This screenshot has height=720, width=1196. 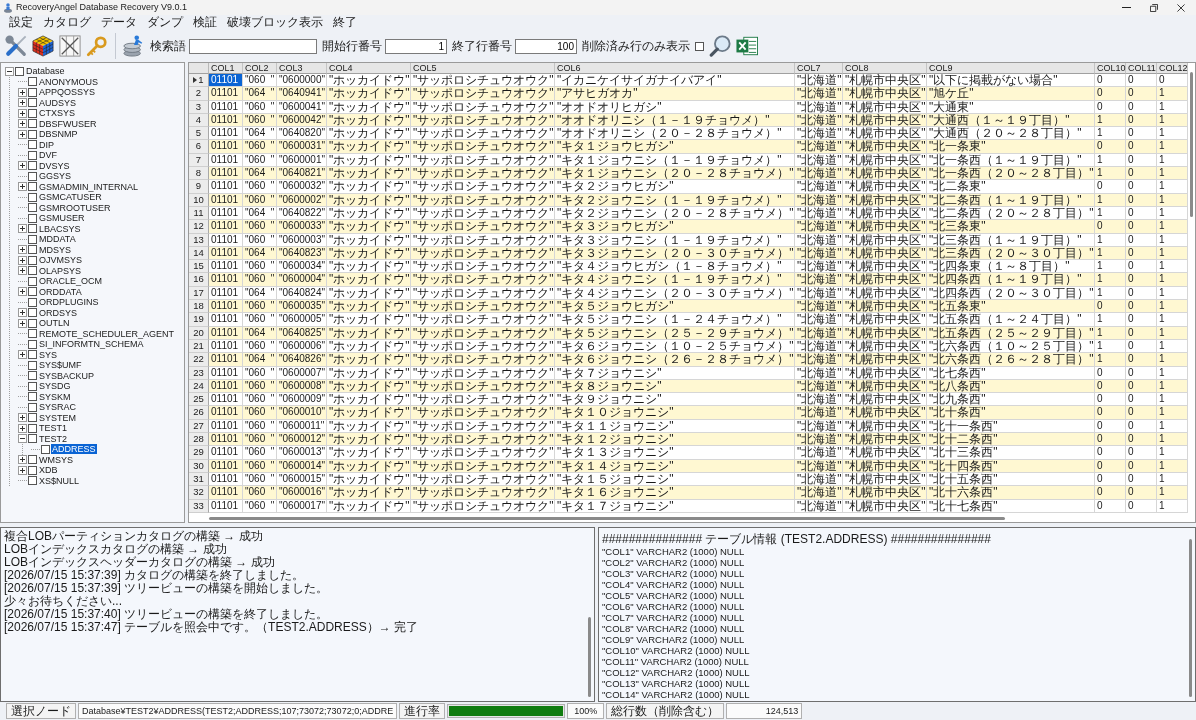 What do you see at coordinates (55, 176) in the screenshot?
I see `tree-item: GGSYS` at bounding box center [55, 176].